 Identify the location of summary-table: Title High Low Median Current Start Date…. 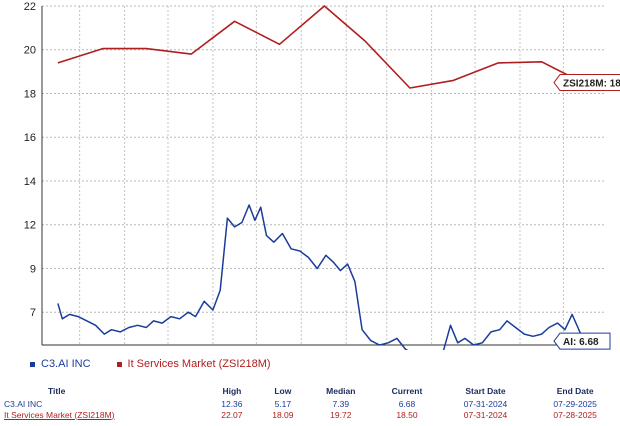
(310, 402).